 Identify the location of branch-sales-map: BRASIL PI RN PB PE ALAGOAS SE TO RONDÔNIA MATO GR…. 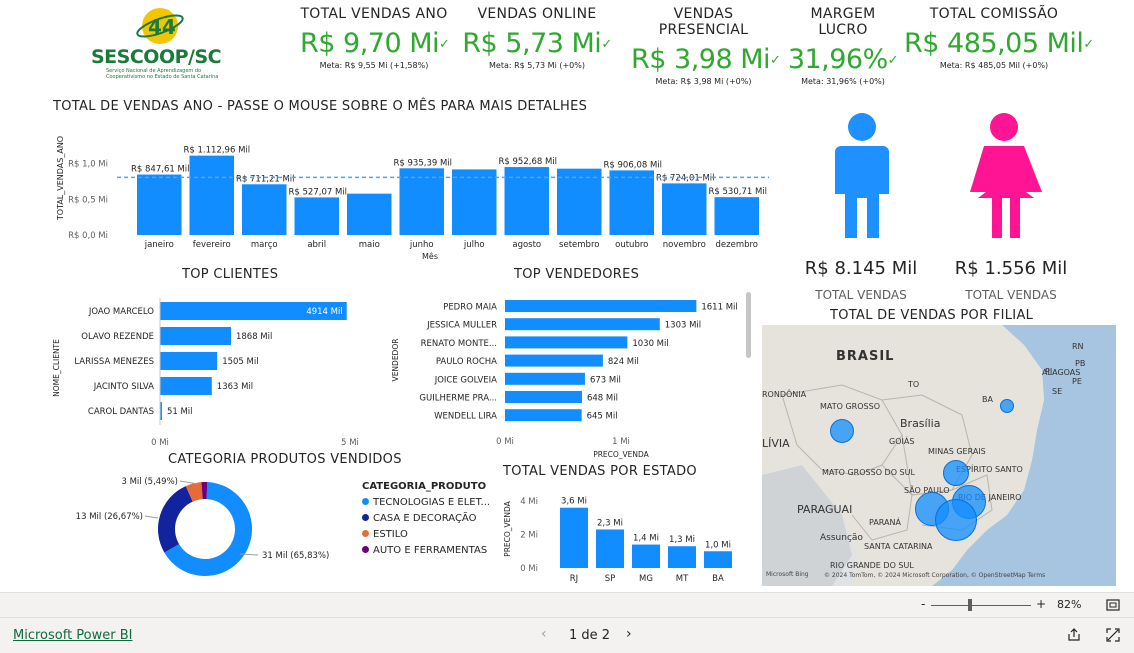
(939, 455).